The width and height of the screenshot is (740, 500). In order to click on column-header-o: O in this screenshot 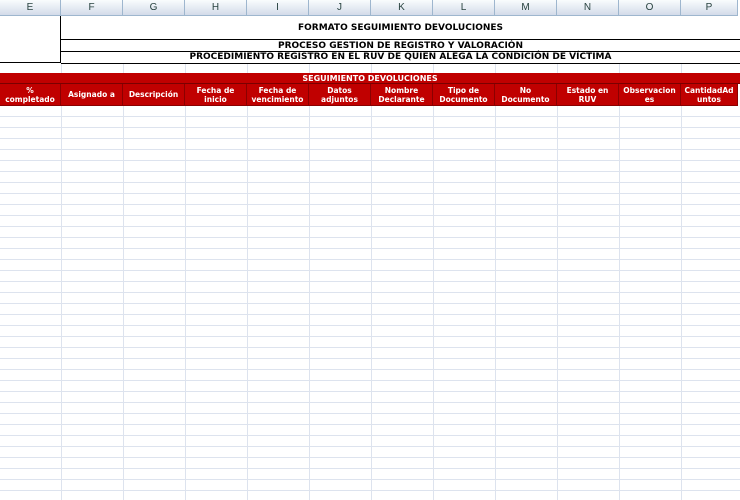, I will do `click(650, 8)`.